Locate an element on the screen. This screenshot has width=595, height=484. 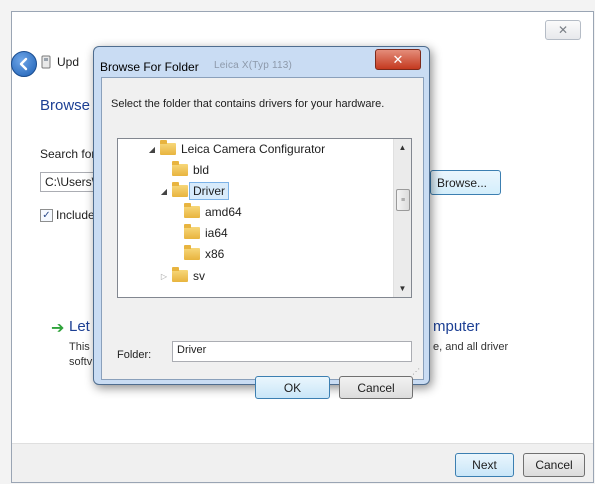
tree-item-label: sv is located at coordinates (199, 276).